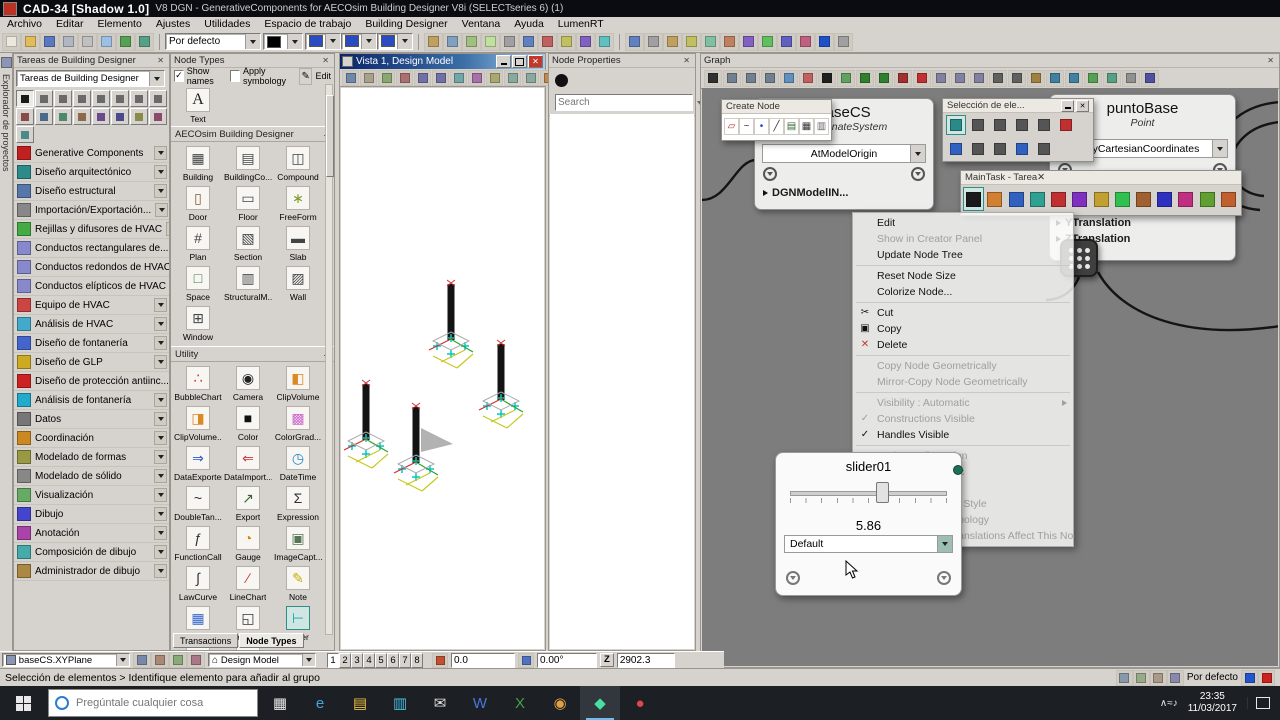  I want to click on element-info-icon, so click(528, 41).